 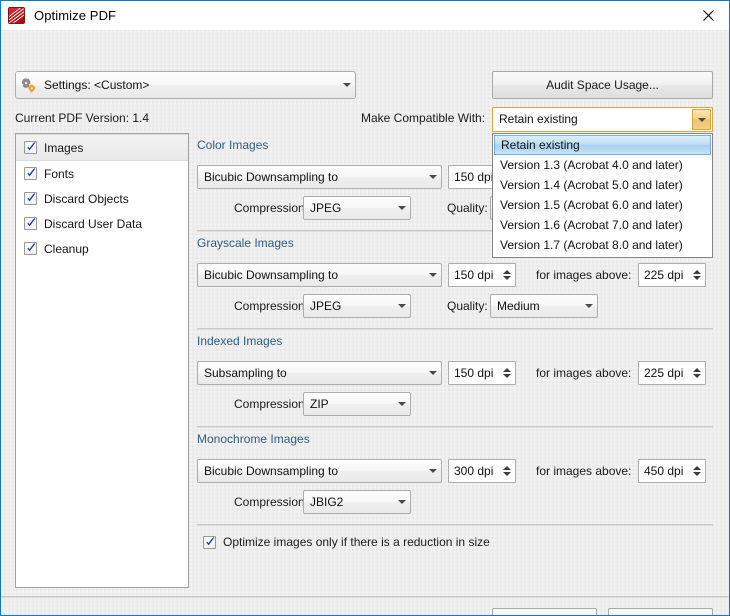 I want to click on indexed-compression-value: ZIP, so click(x=319, y=404).